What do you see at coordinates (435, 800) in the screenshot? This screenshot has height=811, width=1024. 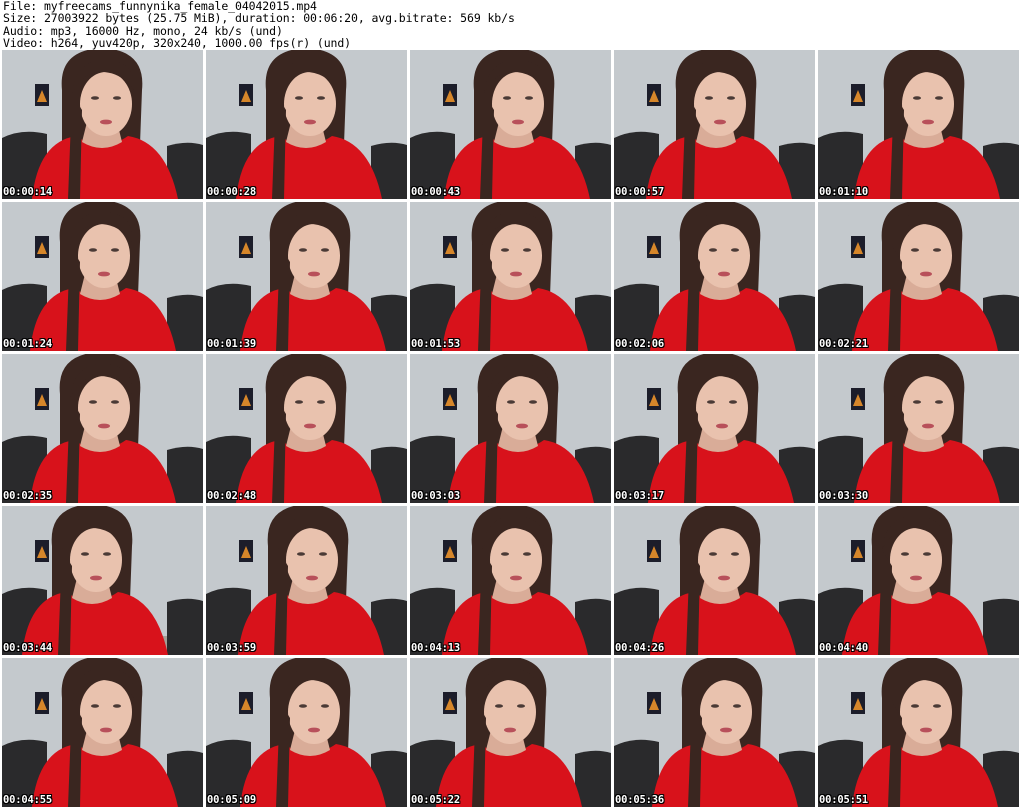 I see `frame-timestamp: 00:05:22` at bounding box center [435, 800].